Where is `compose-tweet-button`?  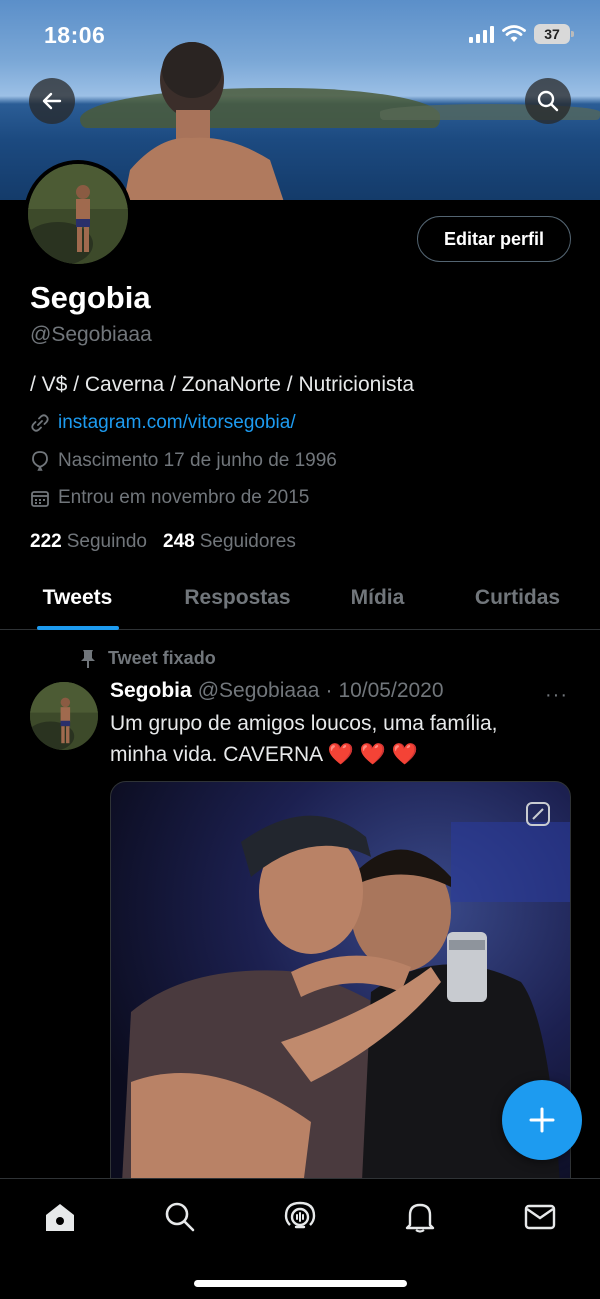
compose-tweet-button is located at coordinates (542, 1120).